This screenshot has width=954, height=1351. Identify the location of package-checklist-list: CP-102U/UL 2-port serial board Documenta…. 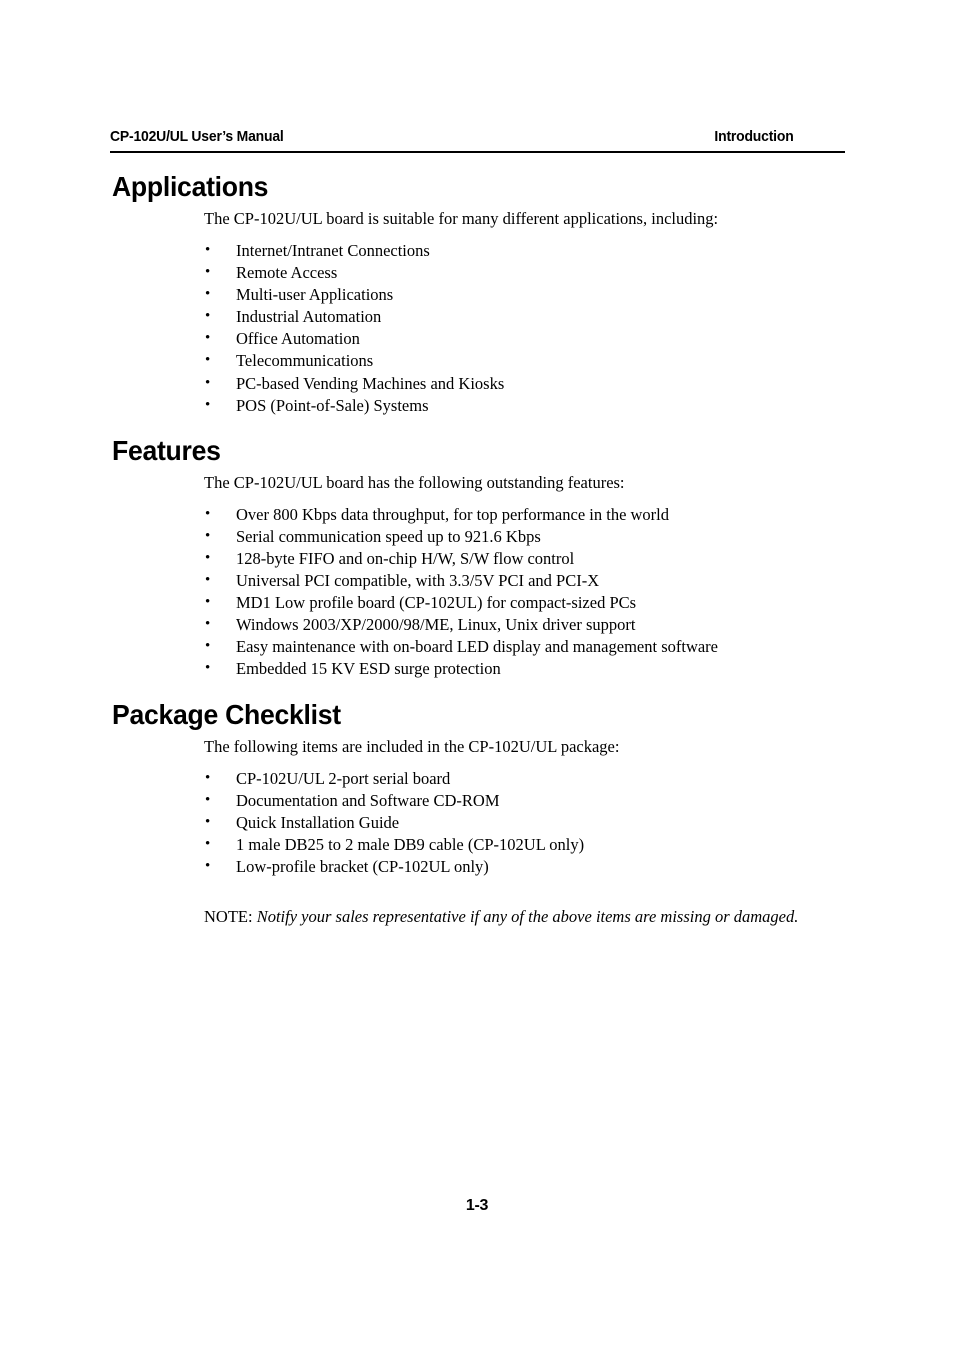
(477, 818).